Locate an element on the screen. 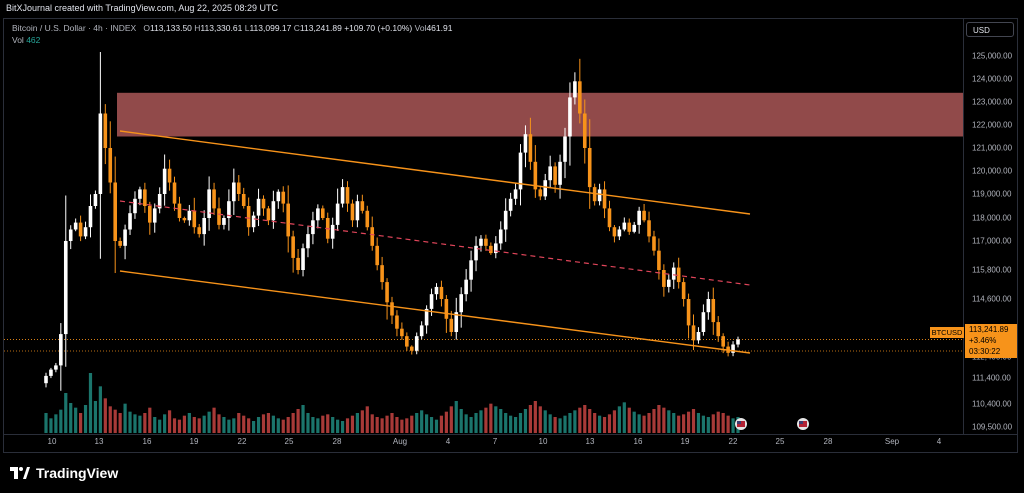  last-price-tag: 113,241.89 +3.46% 03:30:22 is located at coordinates (991, 341).